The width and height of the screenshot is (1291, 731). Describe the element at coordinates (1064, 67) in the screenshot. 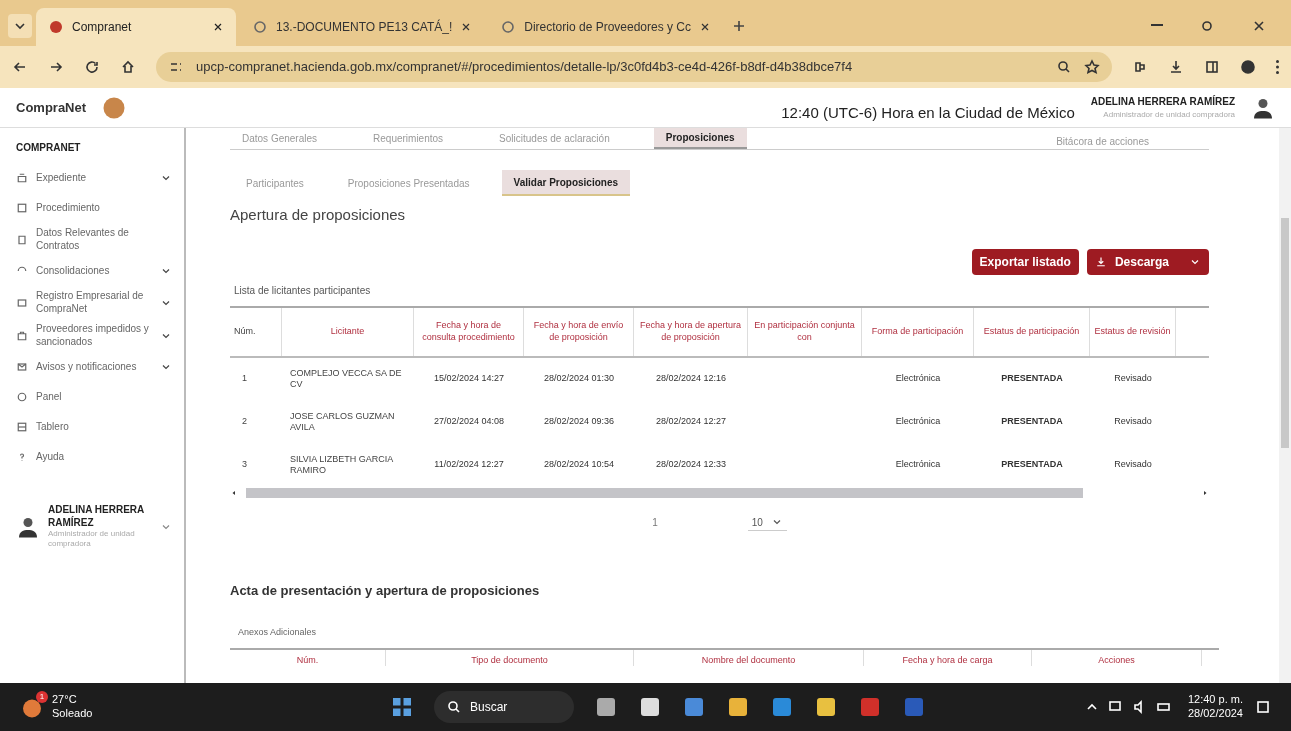

I see `zoom-icon` at that location.